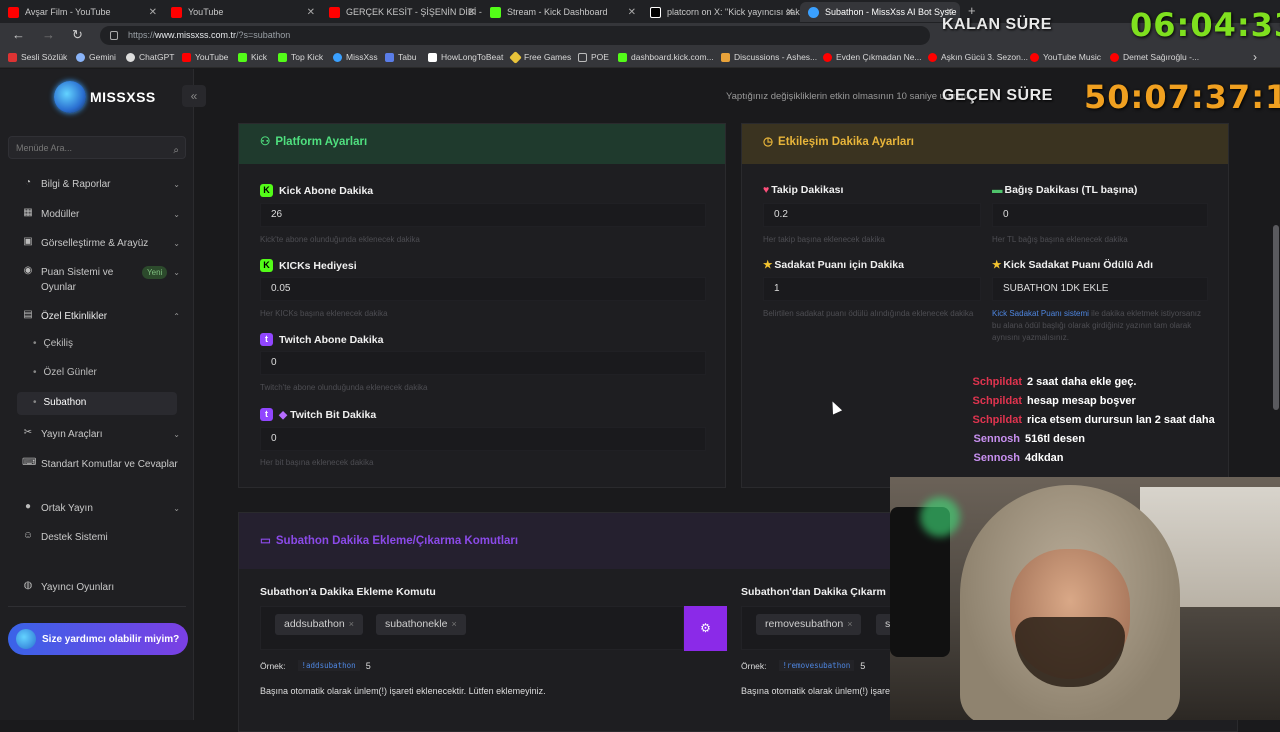 The width and height of the screenshot is (1280, 732). Describe the element at coordinates (1276, 317) in the screenshot. I see `page-scrollbar` at that location.